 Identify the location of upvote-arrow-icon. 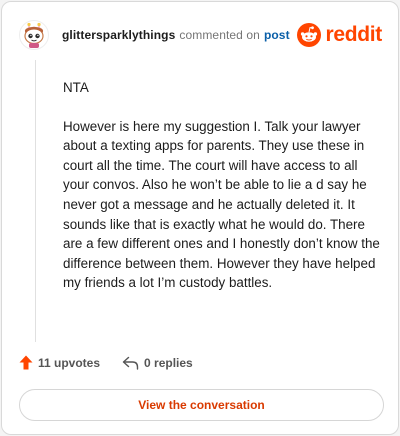
(26, 362).